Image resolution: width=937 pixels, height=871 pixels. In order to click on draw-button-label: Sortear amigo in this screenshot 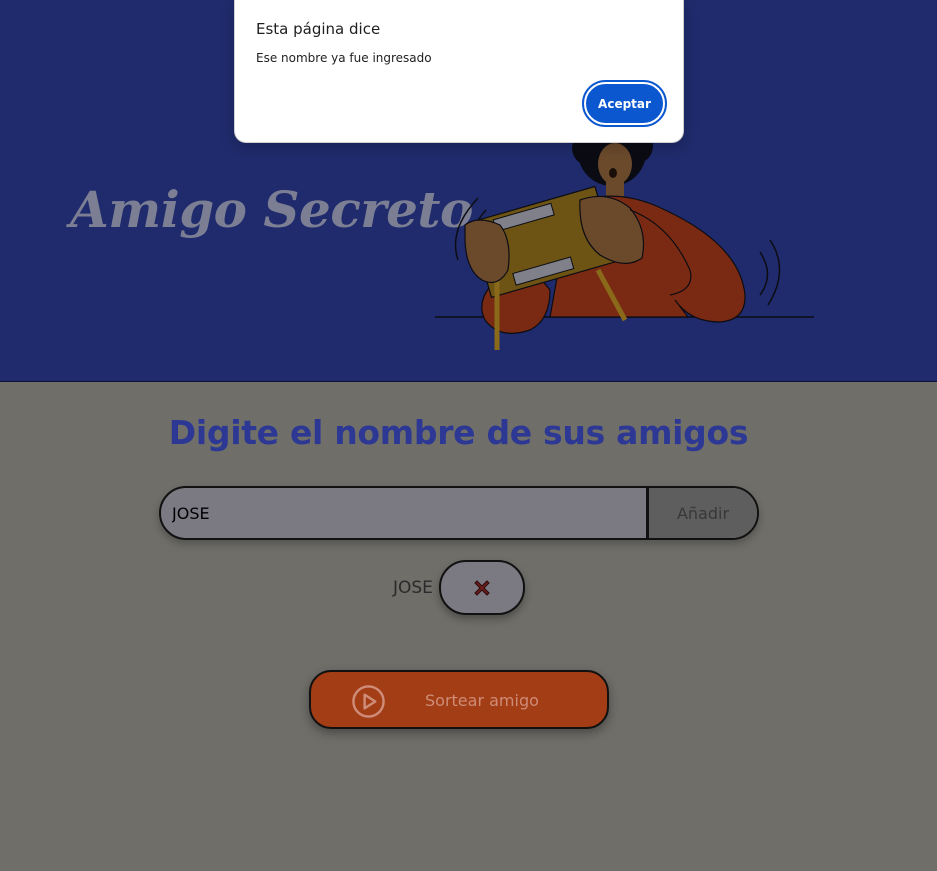, I will do `click(482, 700)`.